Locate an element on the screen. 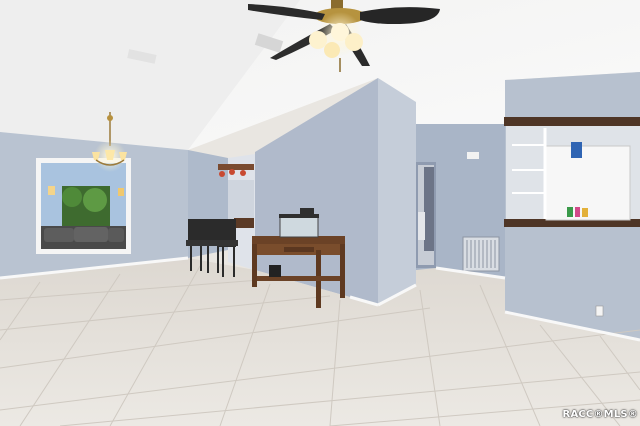 This screenshot has width=640, height=426. wall-sconce-right is located at coordinates (121, 192).